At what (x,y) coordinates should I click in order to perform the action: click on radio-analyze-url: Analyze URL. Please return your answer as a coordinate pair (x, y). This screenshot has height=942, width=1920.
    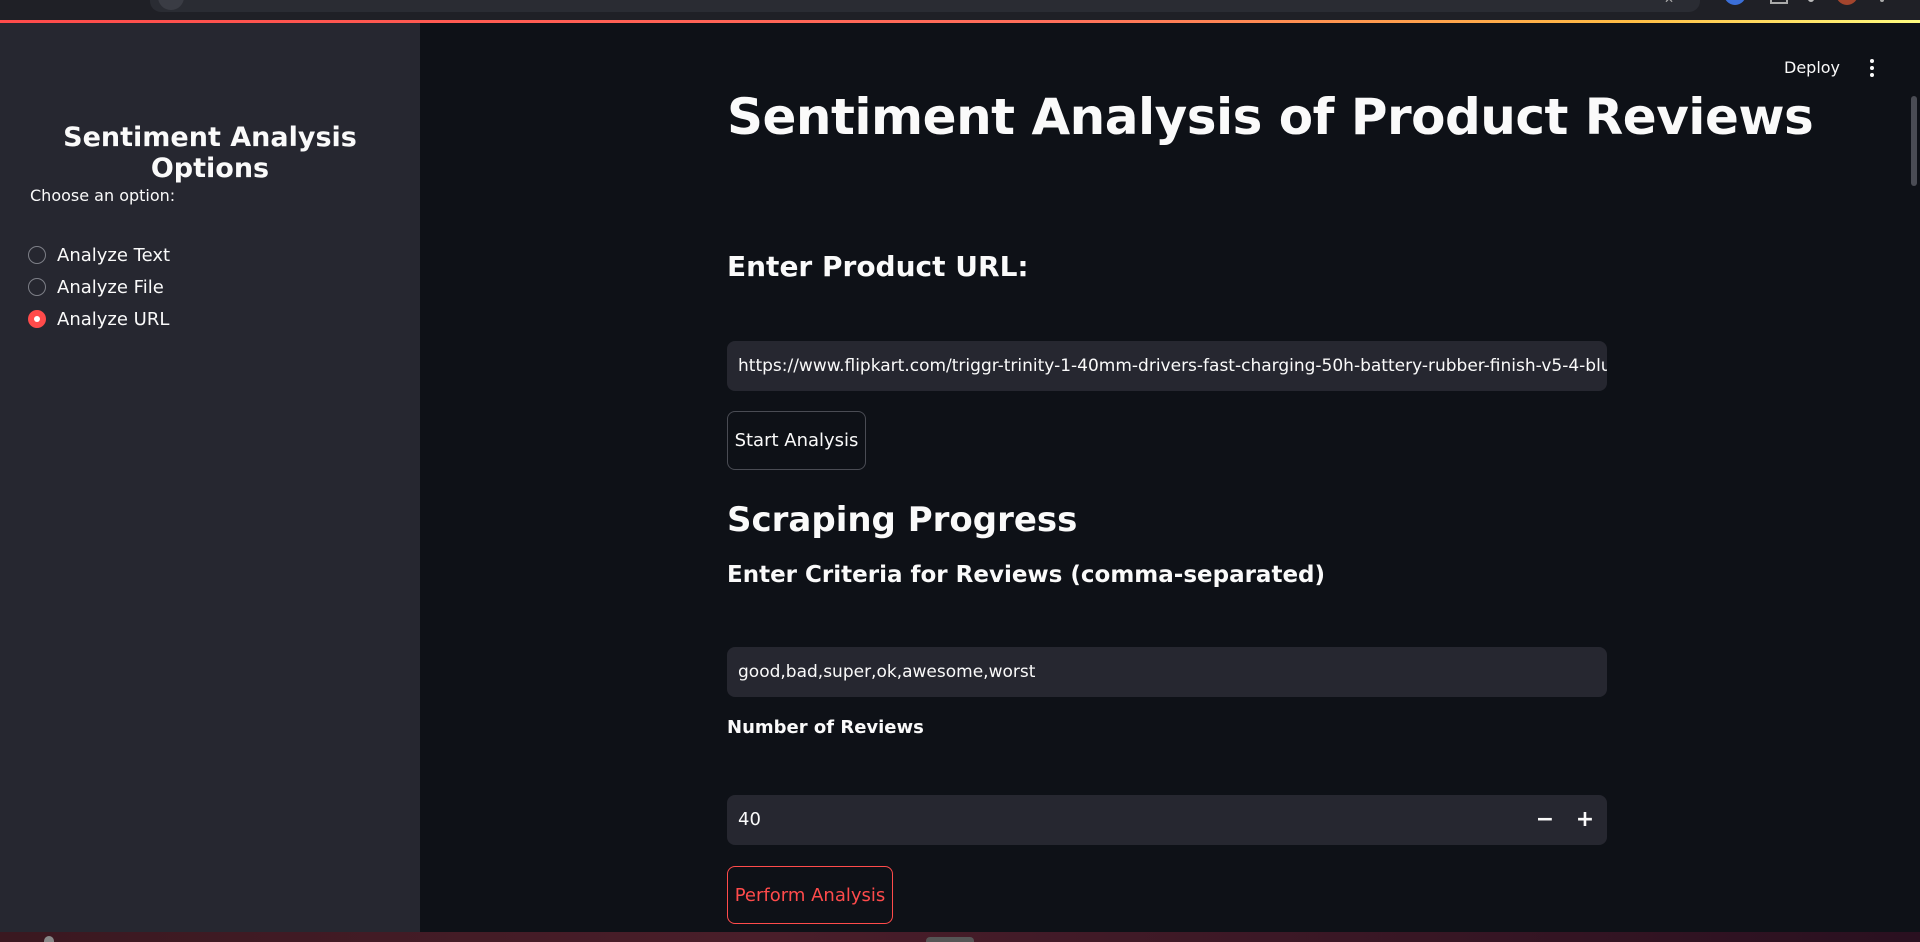
    Looking at the image, I should click on (98, 319).